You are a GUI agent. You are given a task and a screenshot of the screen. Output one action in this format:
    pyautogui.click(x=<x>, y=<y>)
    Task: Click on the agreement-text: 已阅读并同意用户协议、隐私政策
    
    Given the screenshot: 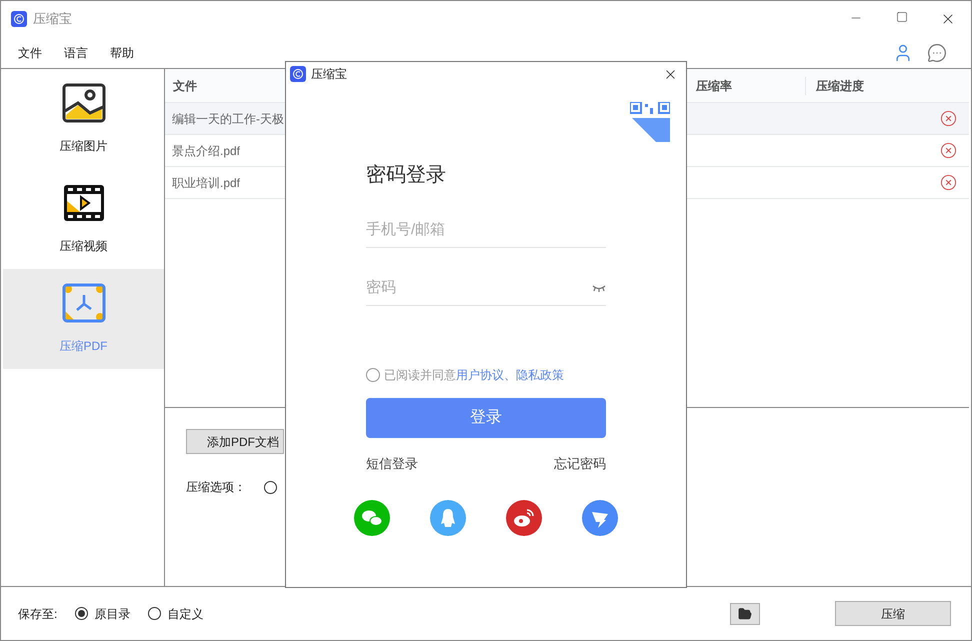 What is the action you would take?
    pyautogui.click(x=474, y=375)
    